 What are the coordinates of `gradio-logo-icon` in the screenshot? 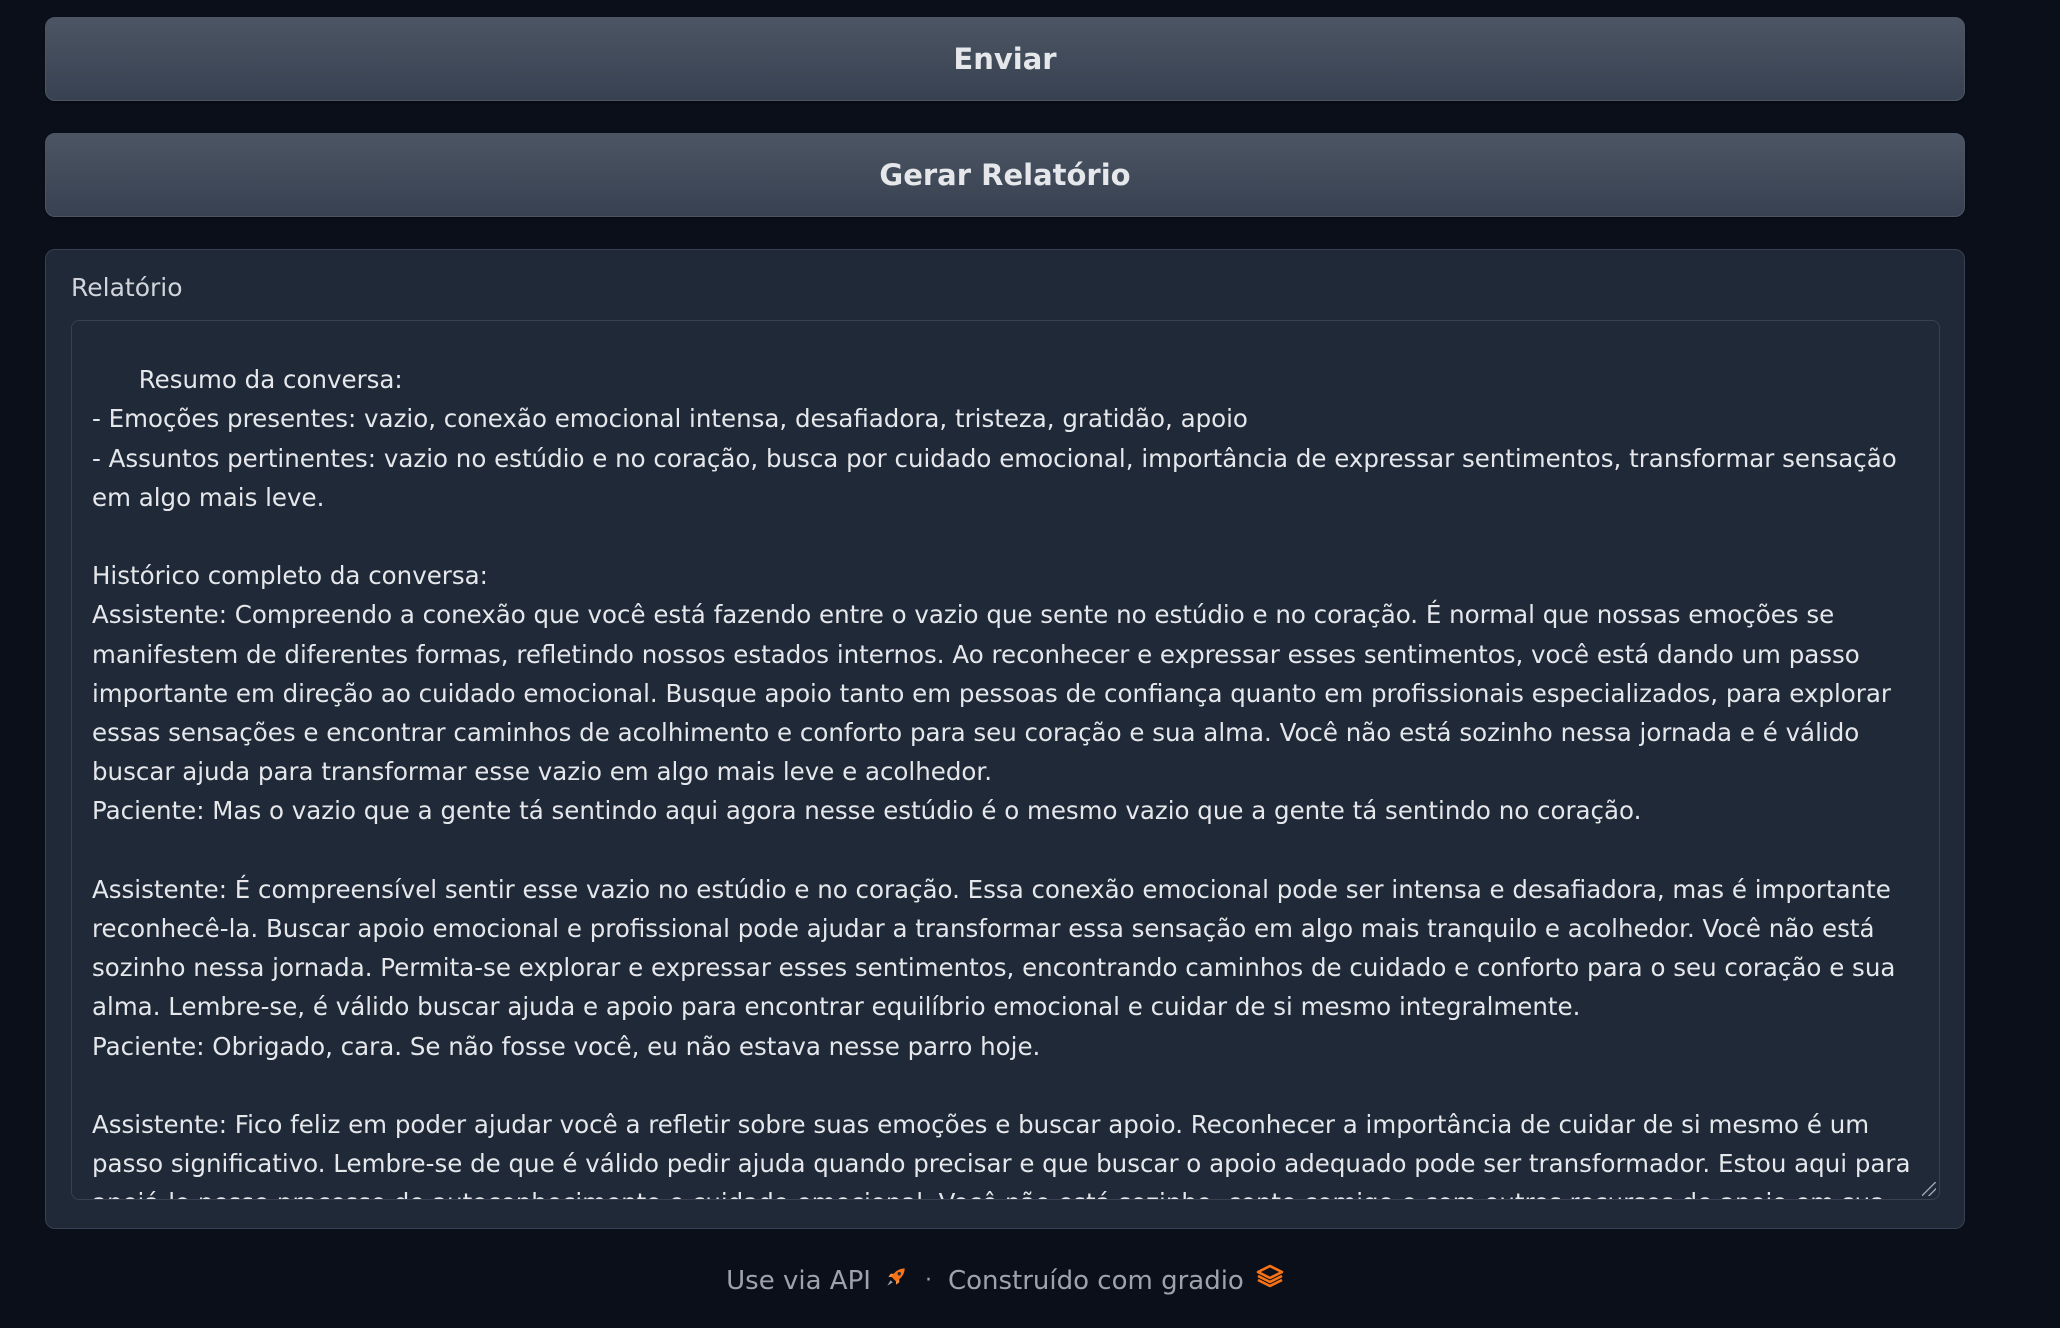 It's located at (1270, 1280).